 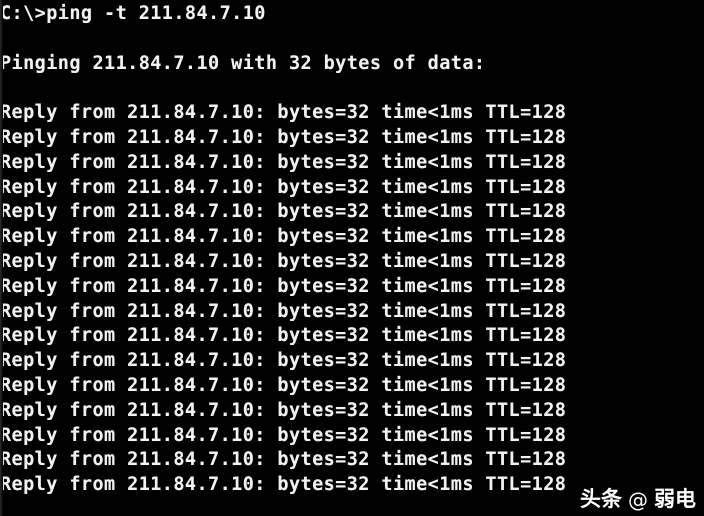 I want to click on watermark-handle: 弱电, so click(x=675, y=499).